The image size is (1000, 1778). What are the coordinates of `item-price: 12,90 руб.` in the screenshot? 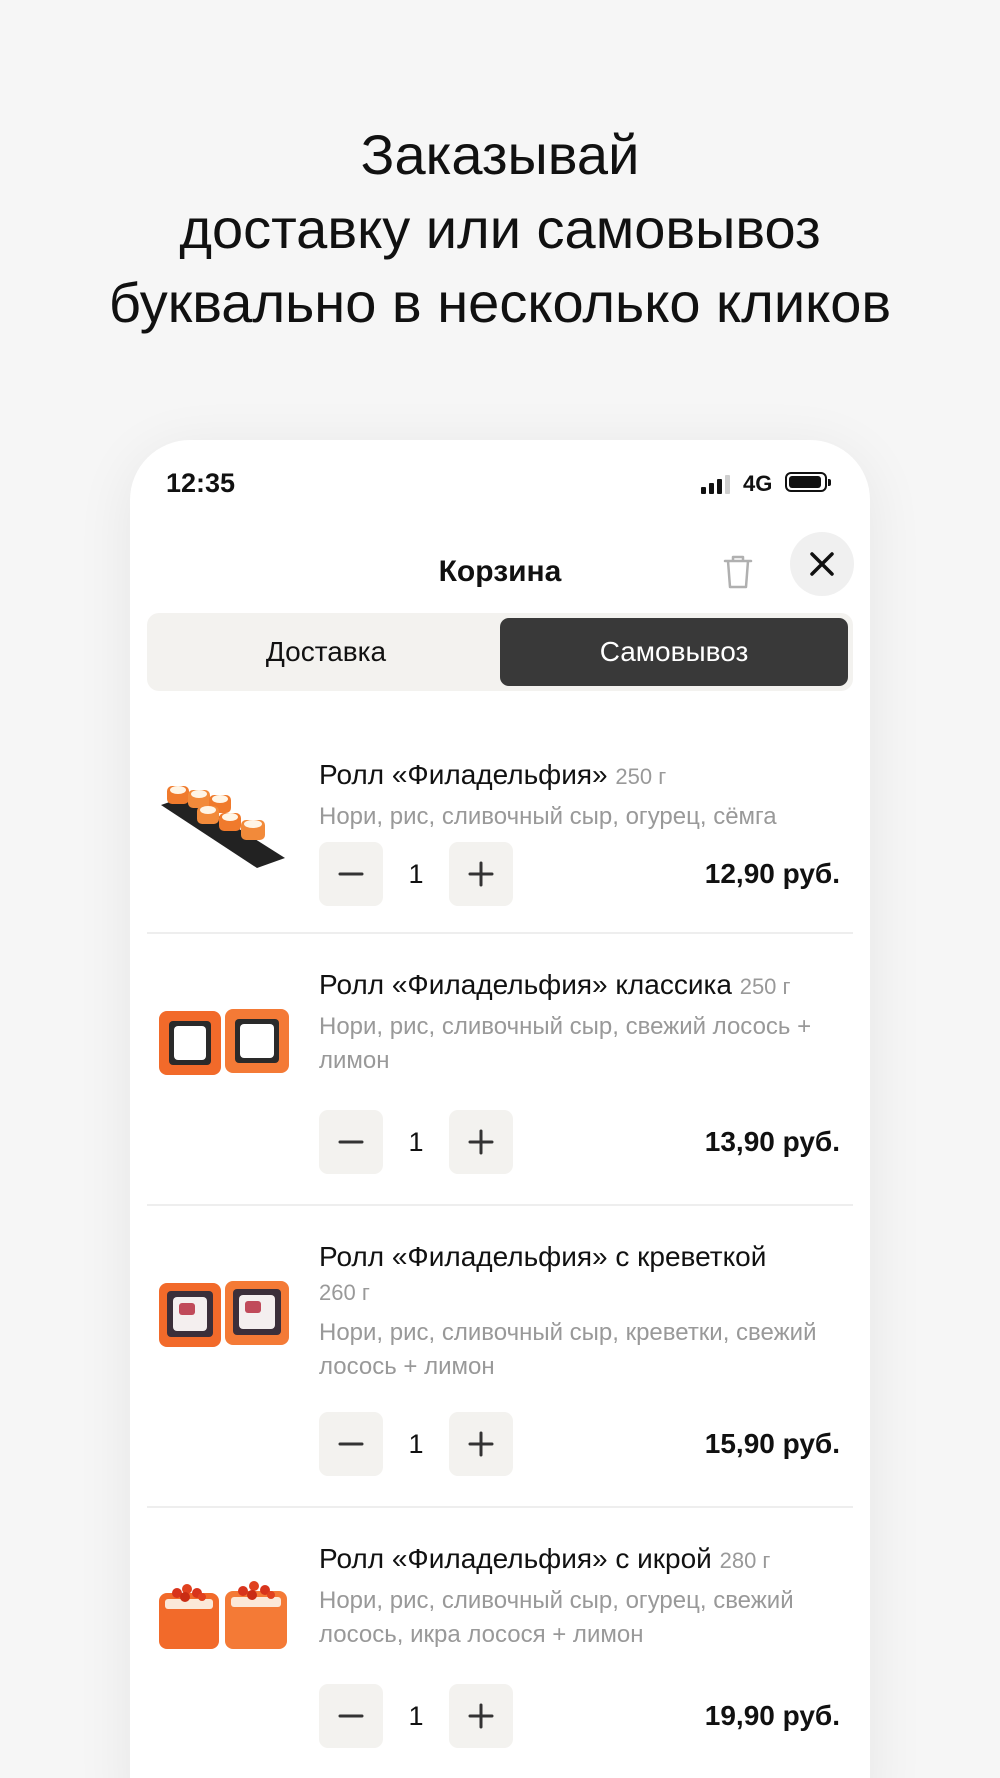 It's located at (772, 873).